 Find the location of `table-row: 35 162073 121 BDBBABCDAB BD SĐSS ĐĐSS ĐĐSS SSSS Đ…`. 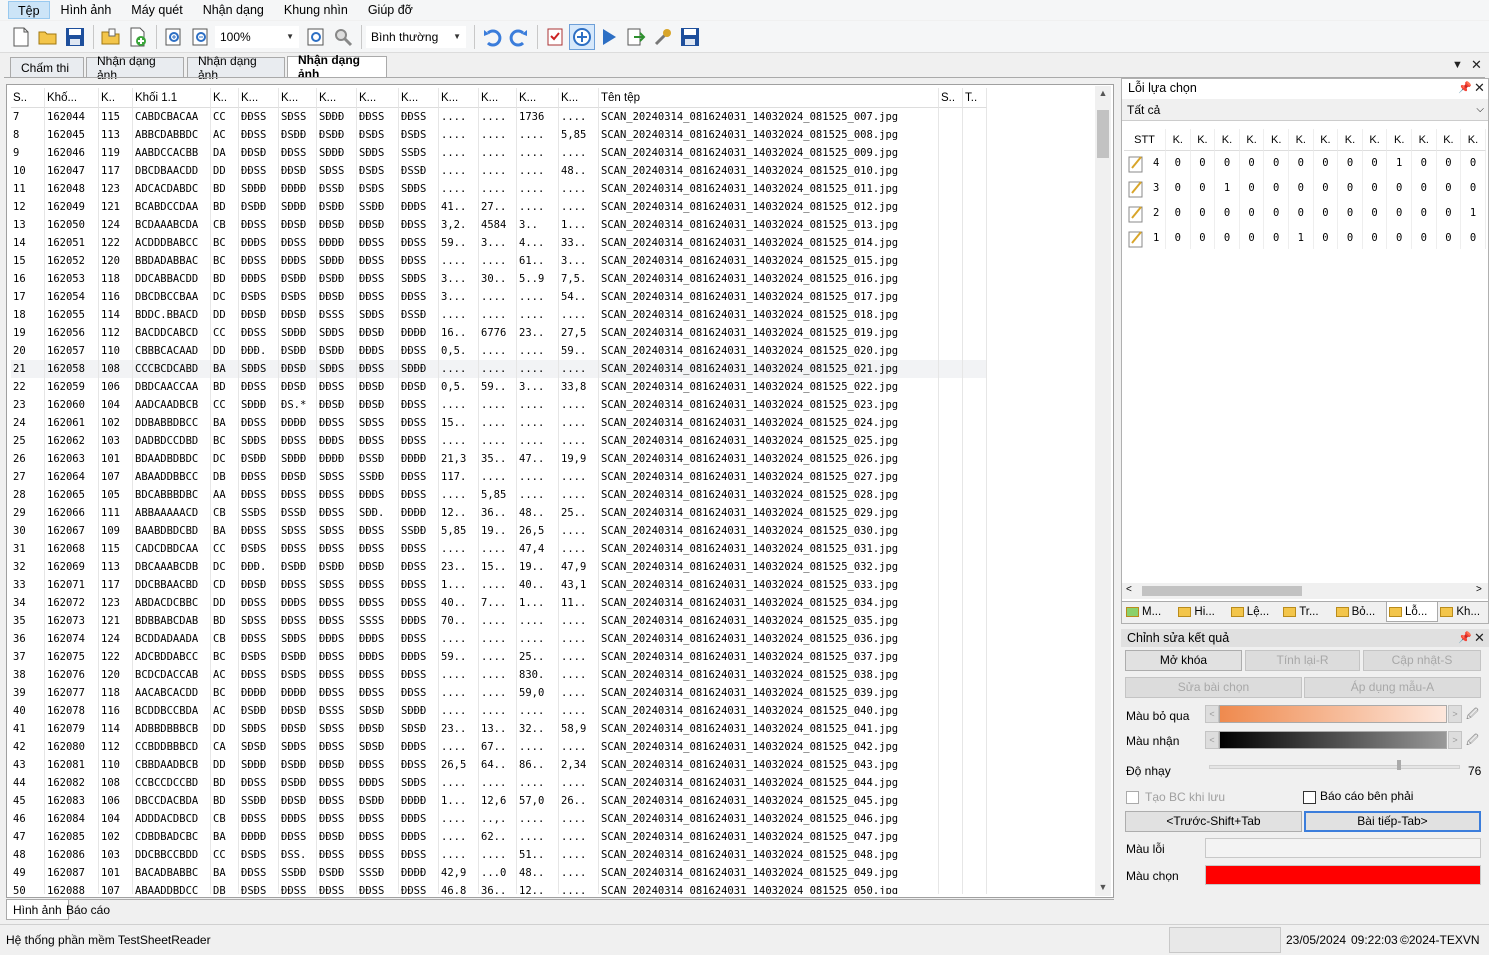

table-row: 35 162073 121 BDBBABCDAB BD SĐSS ĐĐSS ĐĐSS SSSS Đ… is located at coordinates (552, 621).